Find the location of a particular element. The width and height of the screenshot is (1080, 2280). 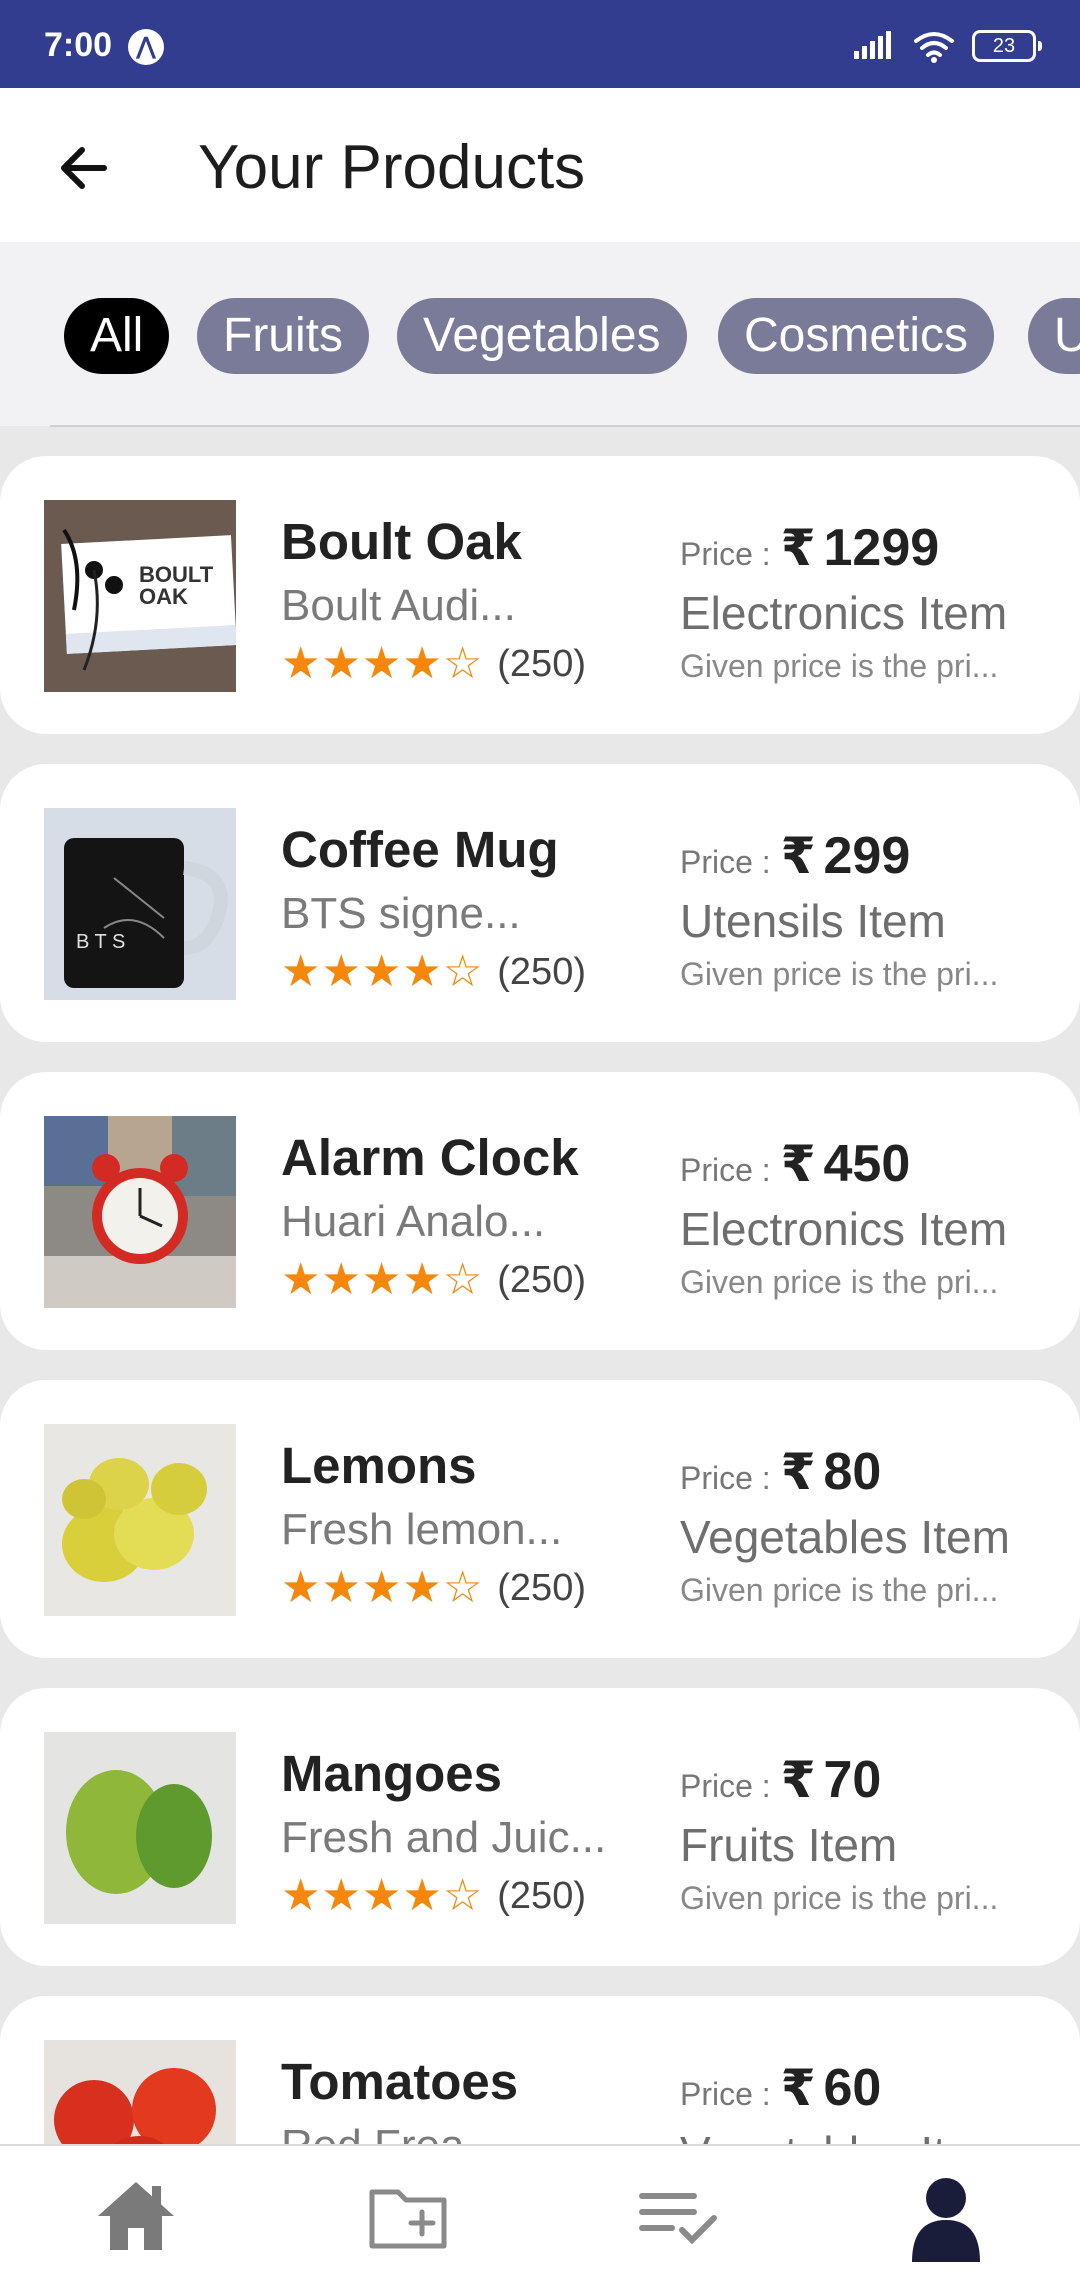

price-row: Price : ₹299 is located at coordinates (795, 856).